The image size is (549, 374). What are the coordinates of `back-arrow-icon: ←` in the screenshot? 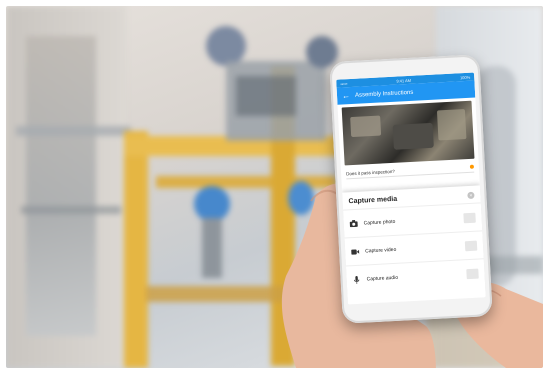 It's located at (346, 95).